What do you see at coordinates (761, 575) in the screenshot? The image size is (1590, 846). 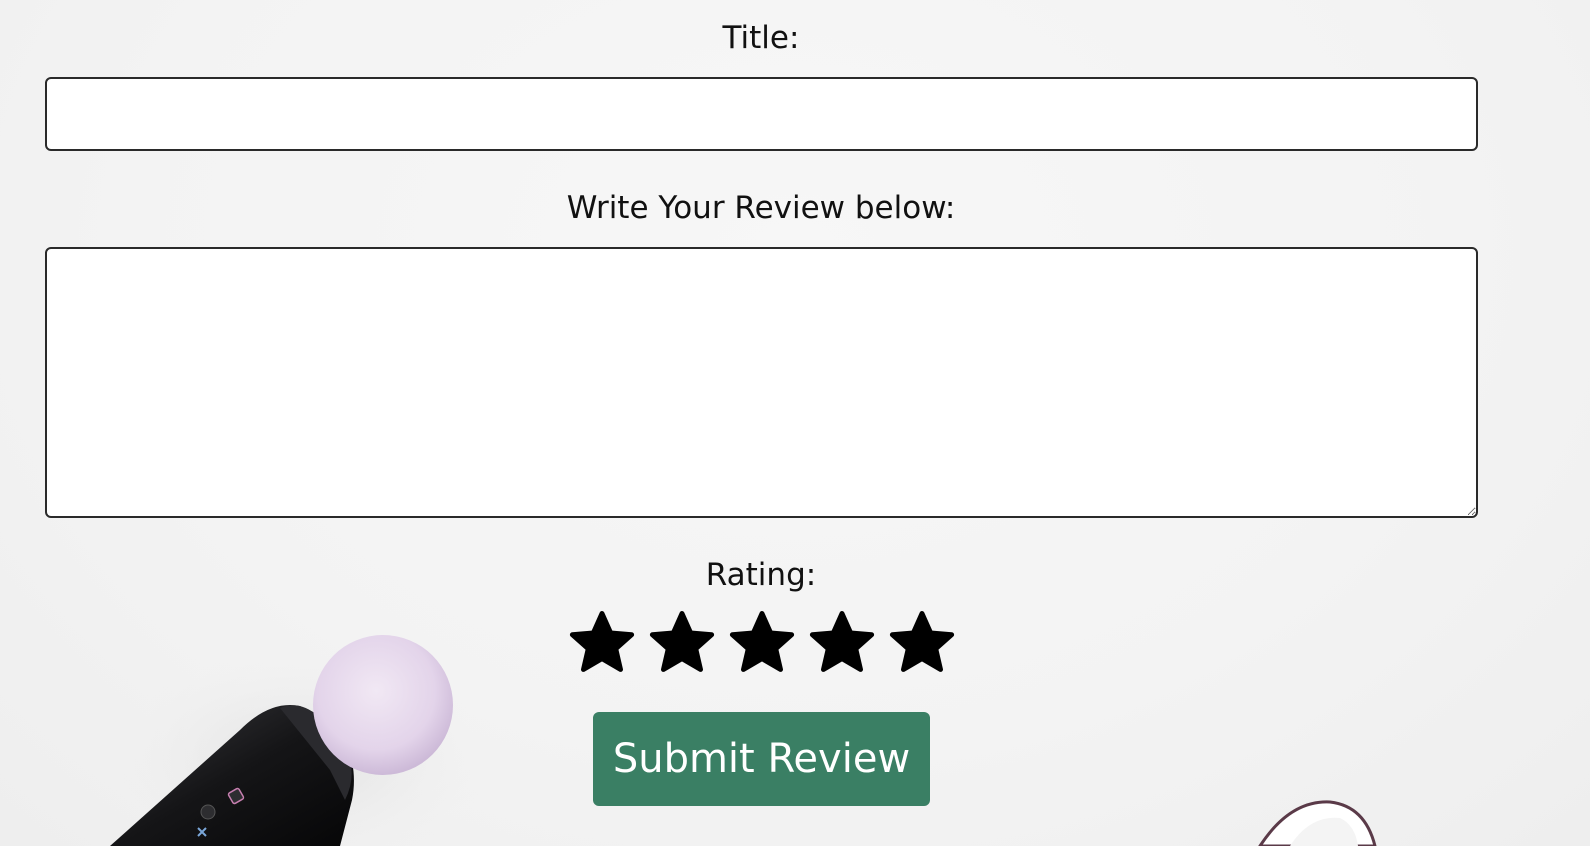 I see `rating-label: Rating:` at bounding box center [761, 575].